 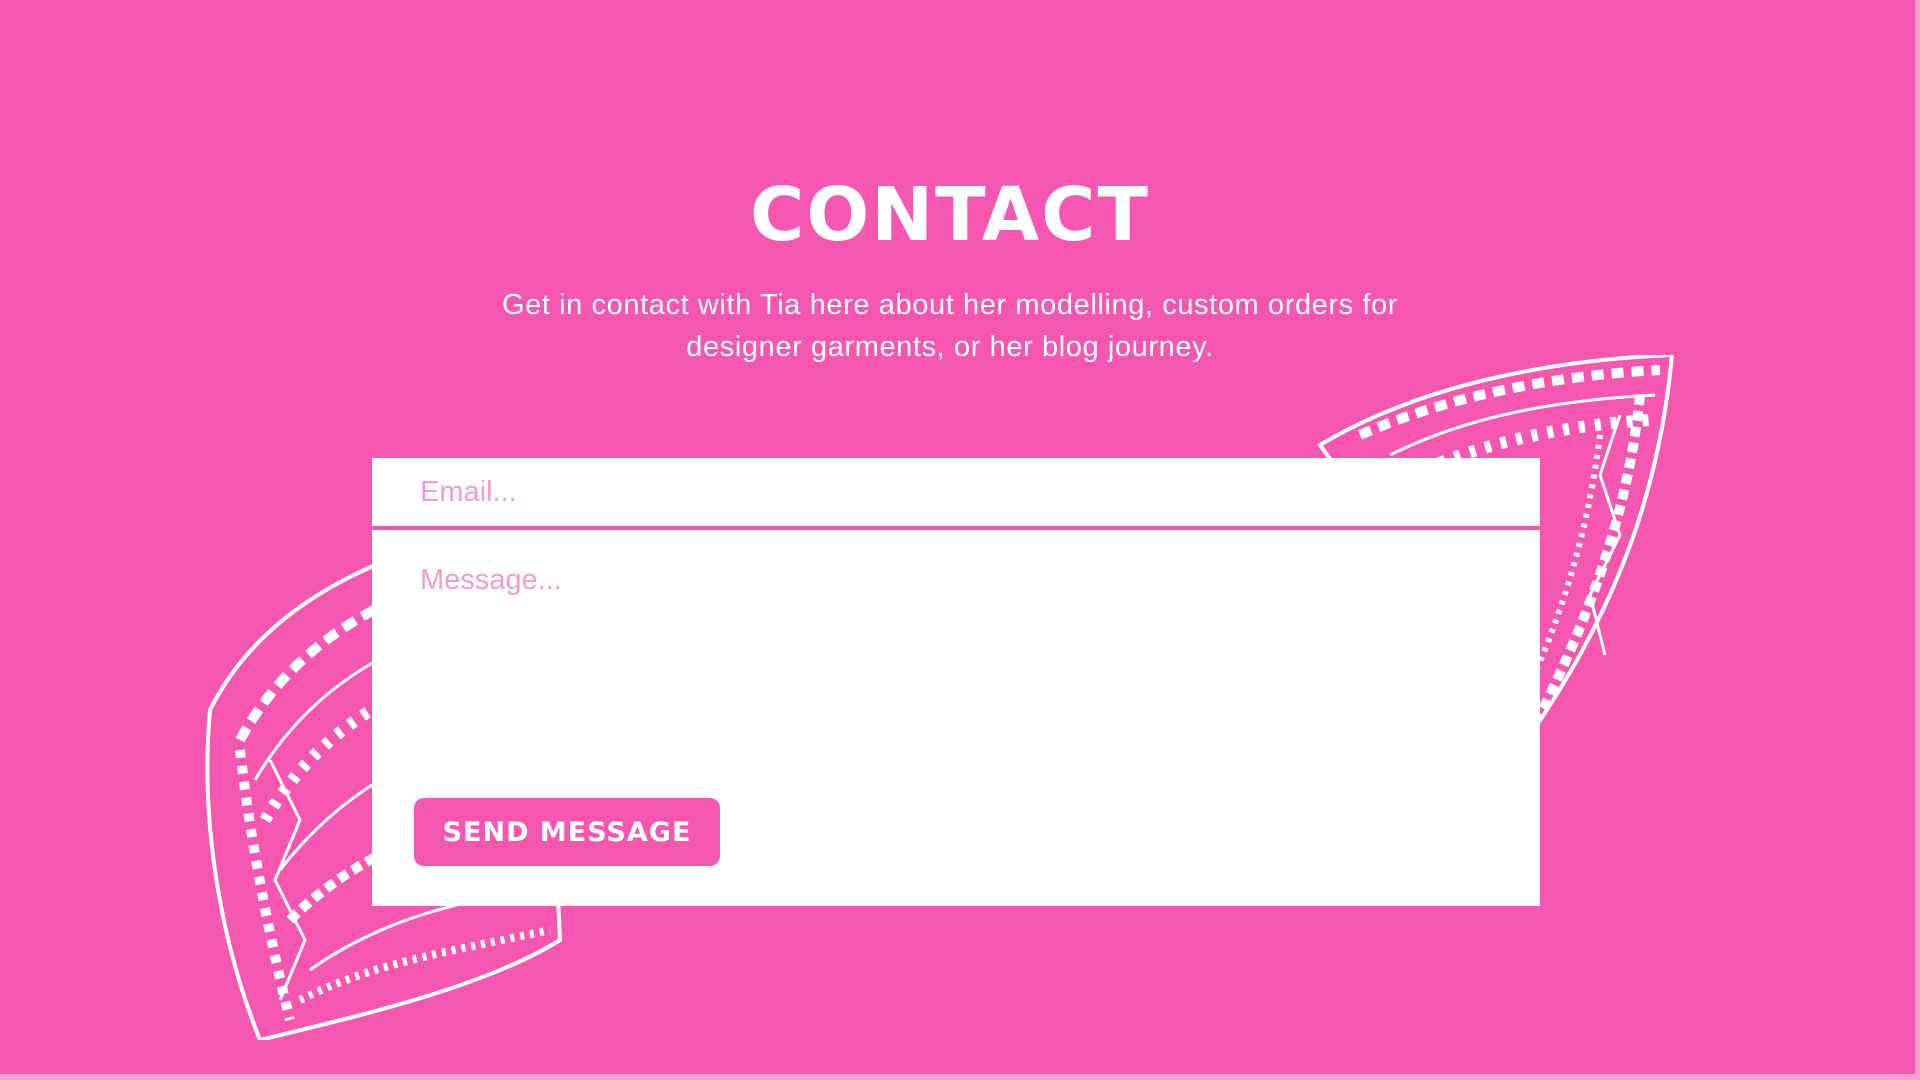 What do you see at coordinates (960, 1077) in the screenshot?
I see `page-bottom-strip` at bounding box center [960, 1077].